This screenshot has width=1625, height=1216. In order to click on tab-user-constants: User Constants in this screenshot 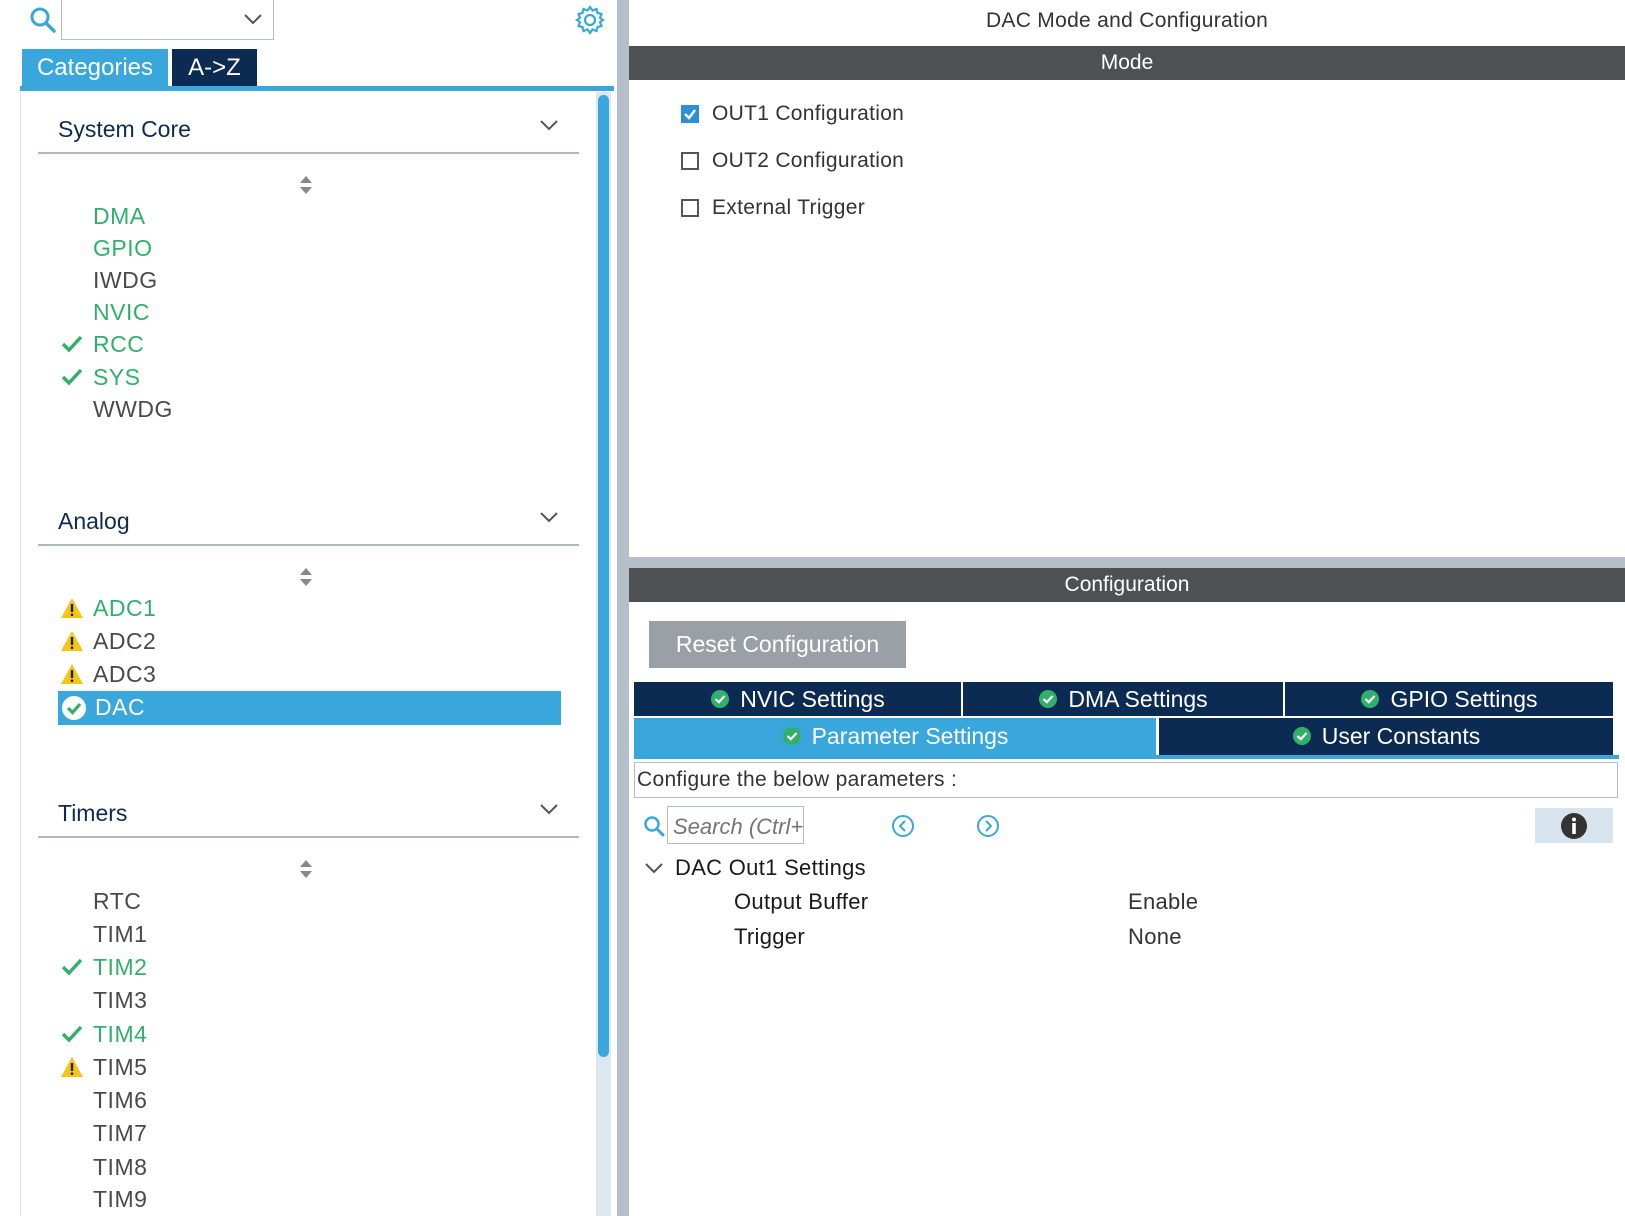, I will do `click(1386, 736)`.